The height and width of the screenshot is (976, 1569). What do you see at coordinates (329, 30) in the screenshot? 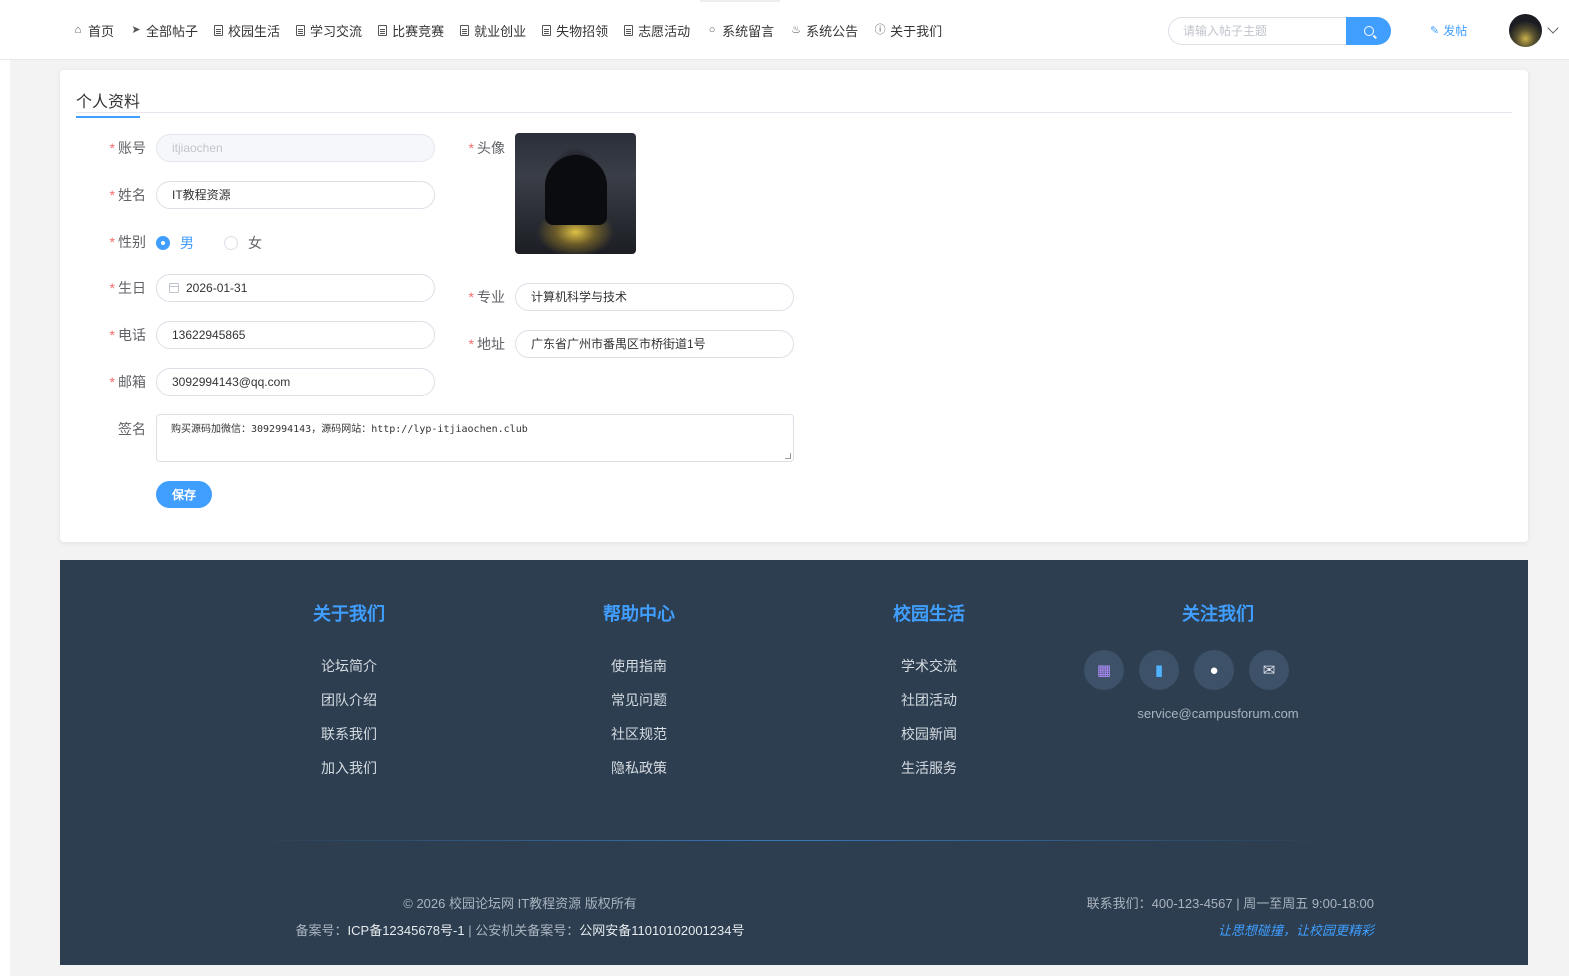
I see `nav-item-study: 学习交流` at bounding box center [329, 30].